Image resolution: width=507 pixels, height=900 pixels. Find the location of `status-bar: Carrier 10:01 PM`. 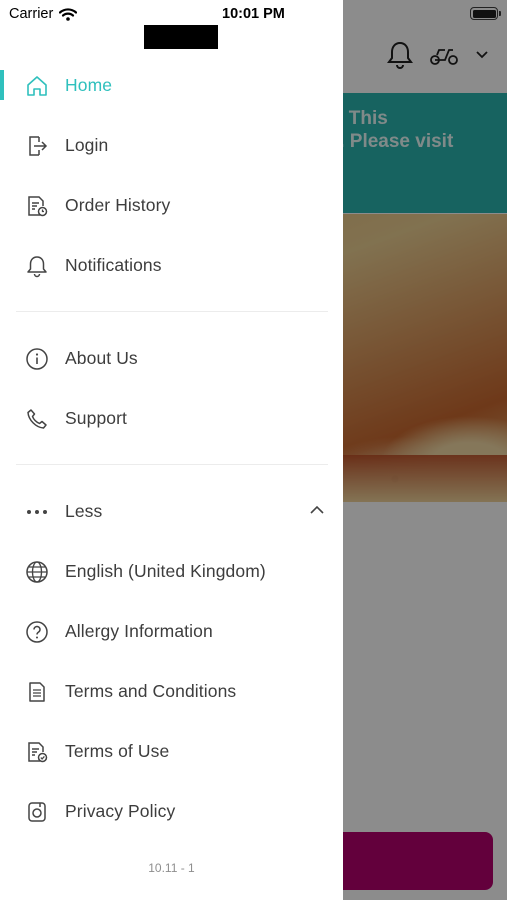

status-bar: Carrier 10:01 PM is located at coordinates (253, 14).